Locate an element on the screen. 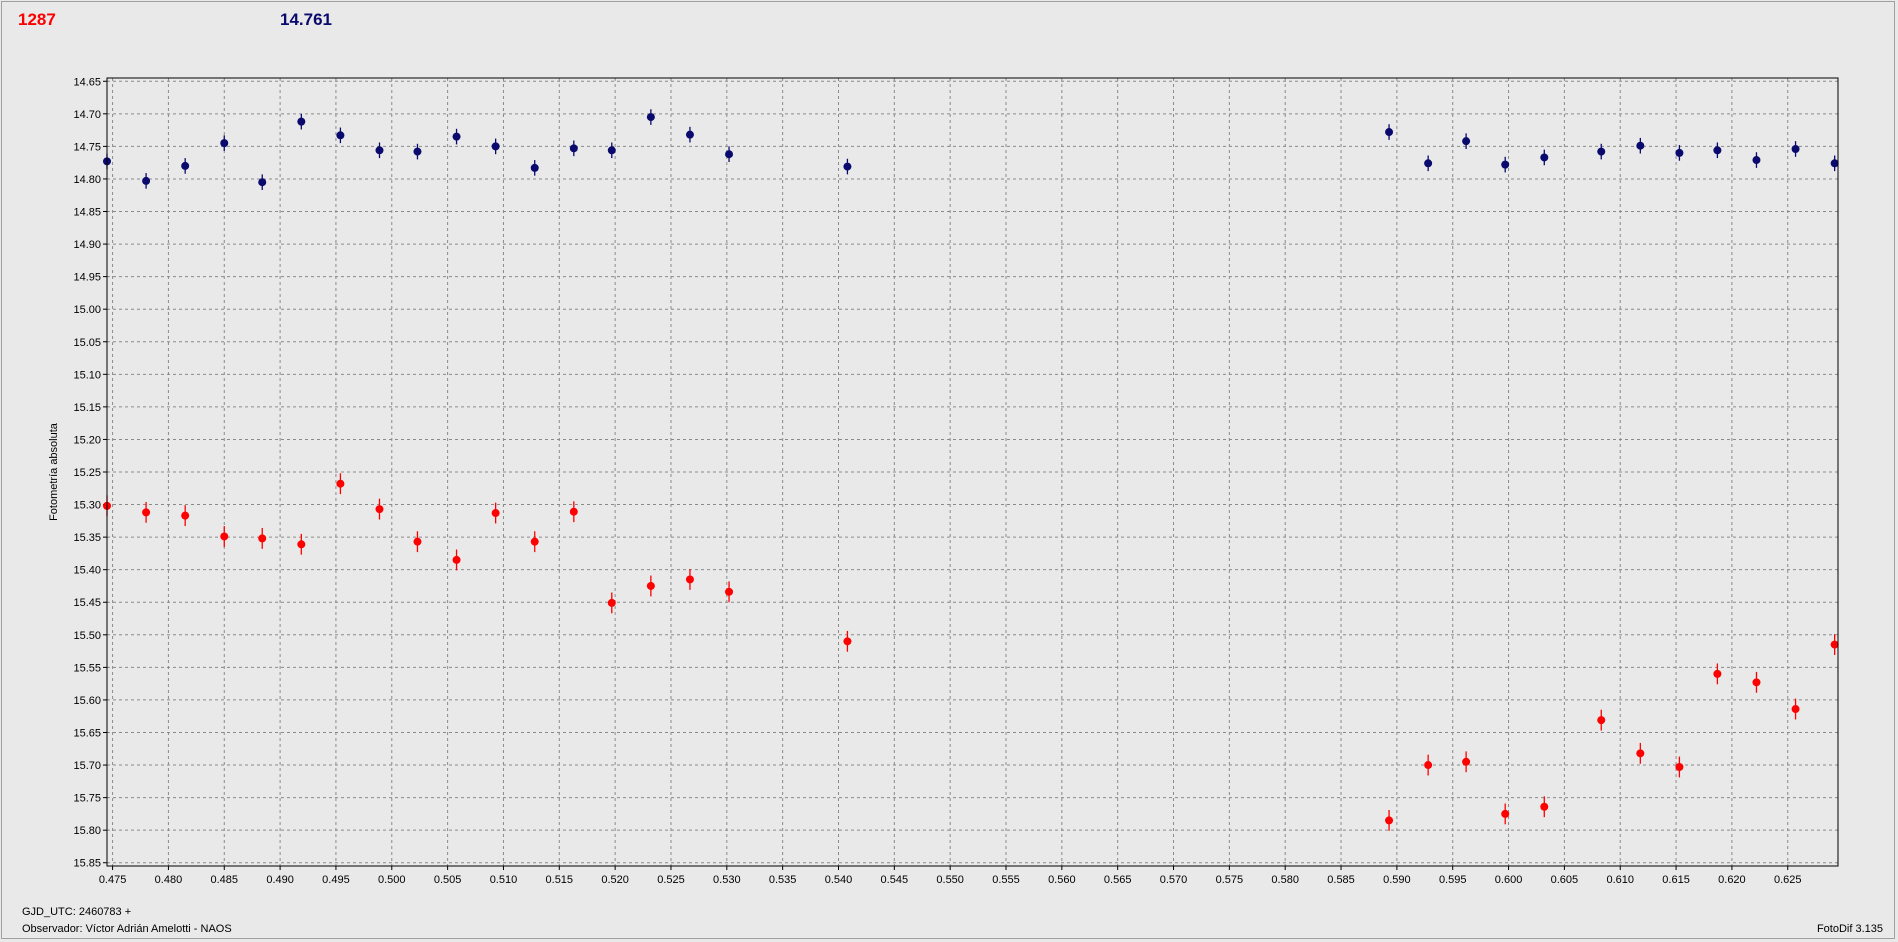  y-tick-label: 15.85 is located at coordinates (87, 864).